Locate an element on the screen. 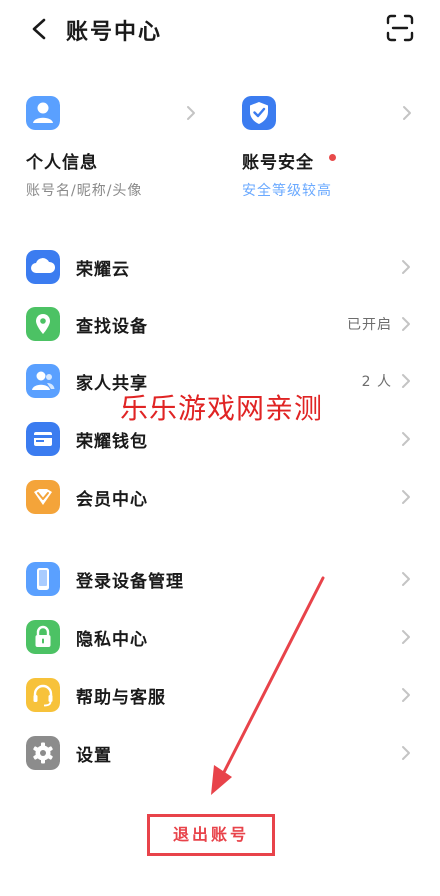  menu-value: 2 人 is located at coordinates (376, 382).